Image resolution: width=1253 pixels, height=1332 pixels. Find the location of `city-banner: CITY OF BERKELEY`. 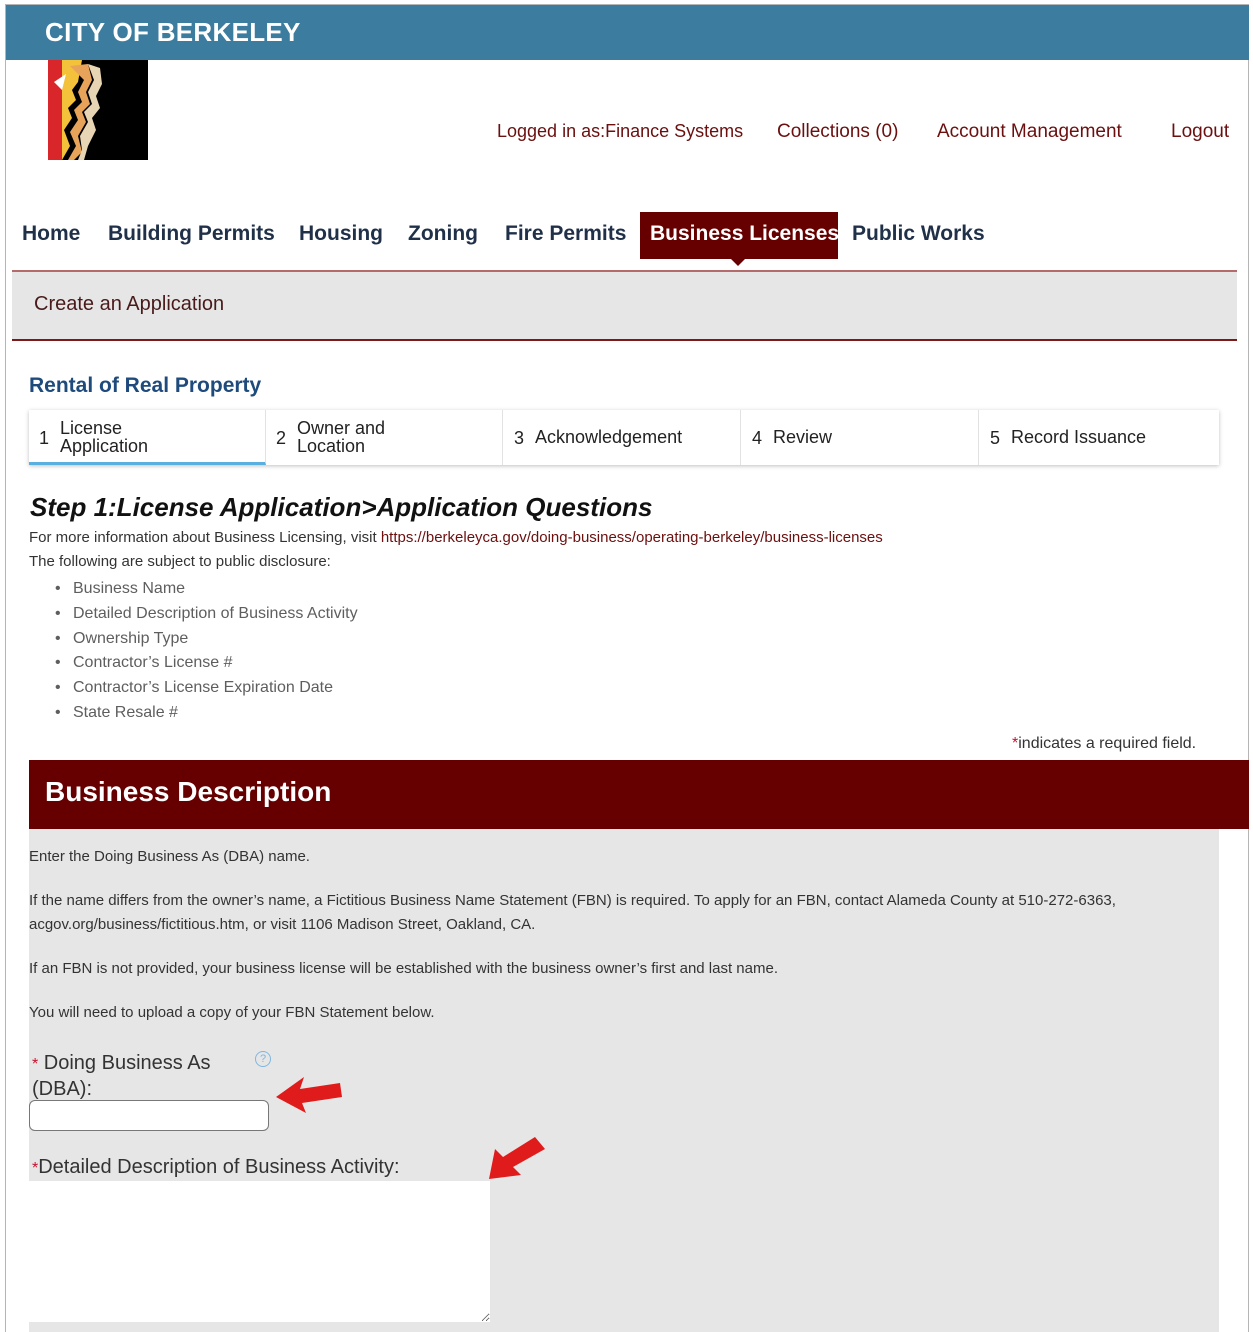

city-banner: CITY OF BERKELEY is located at coordinates (627, 32).